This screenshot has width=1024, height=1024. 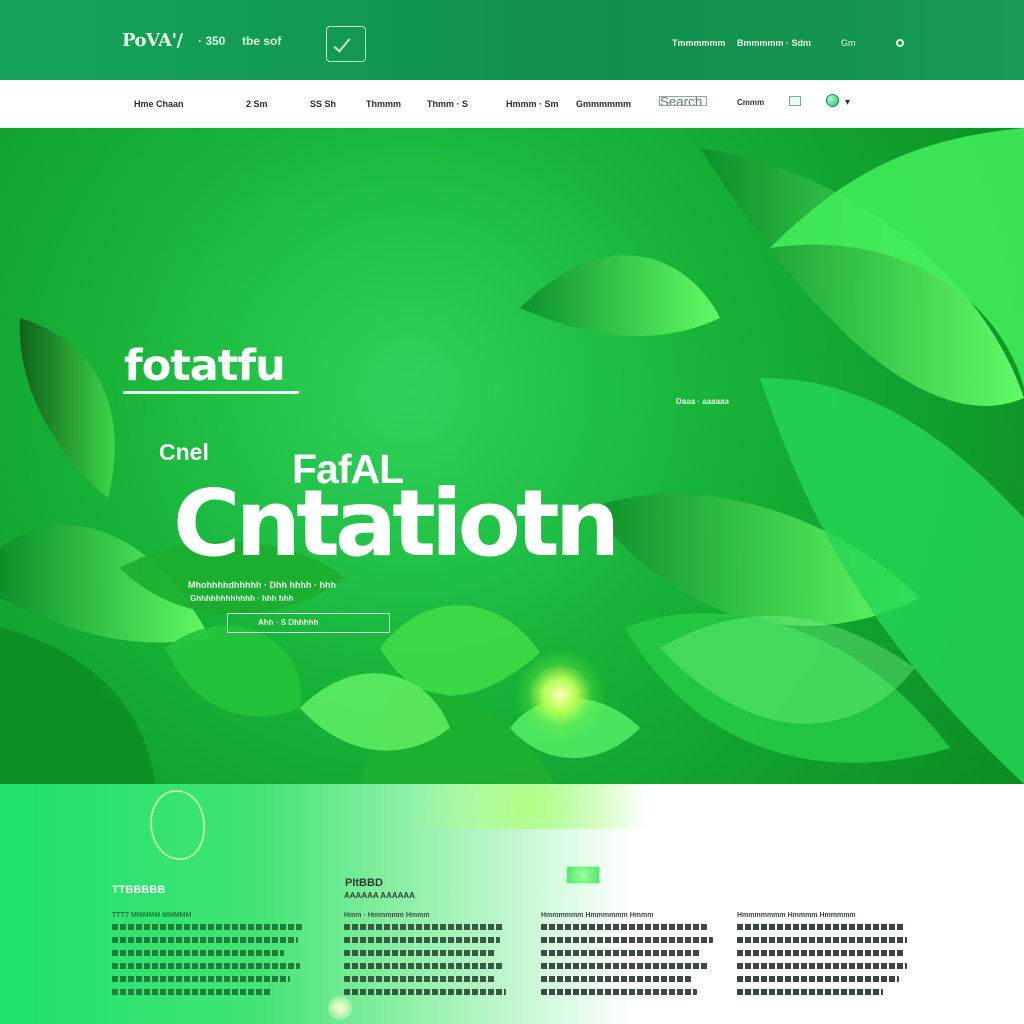 I want to click on brand-logo: PoVA'/, so click(x=152, y=40).